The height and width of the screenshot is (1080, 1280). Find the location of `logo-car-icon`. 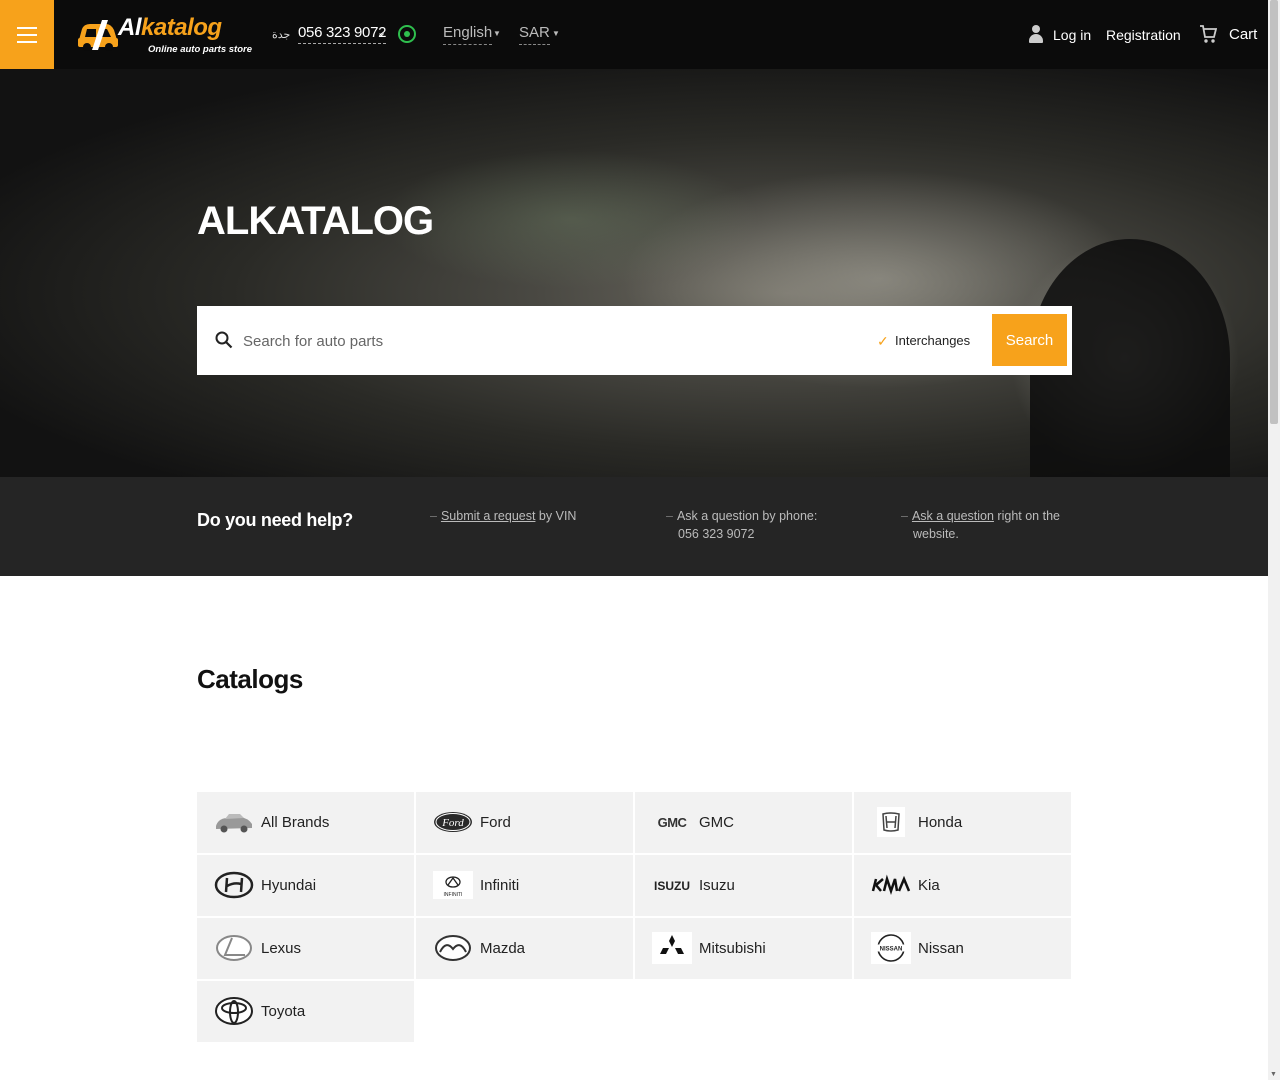

logo-car-icon is located at coordinates (98, 35).